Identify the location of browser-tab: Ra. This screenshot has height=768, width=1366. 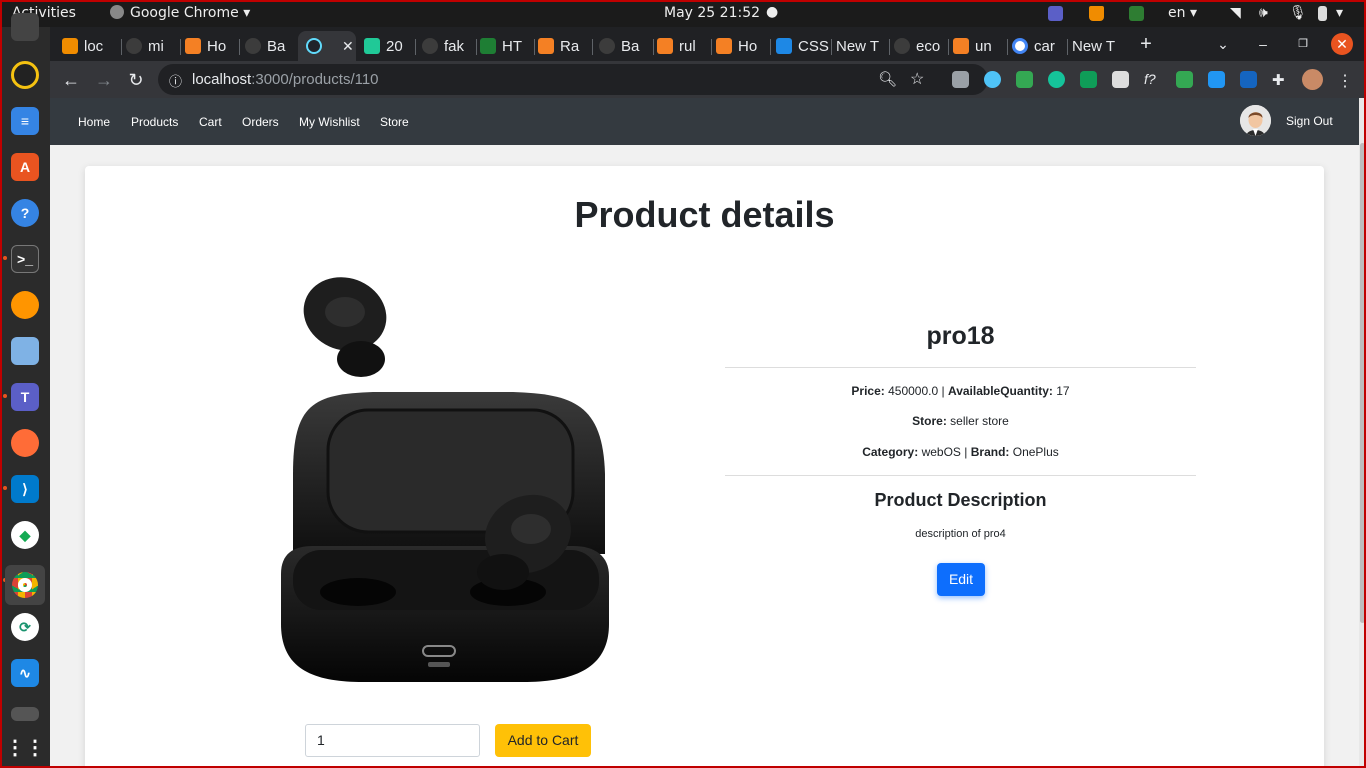
(565, 46).